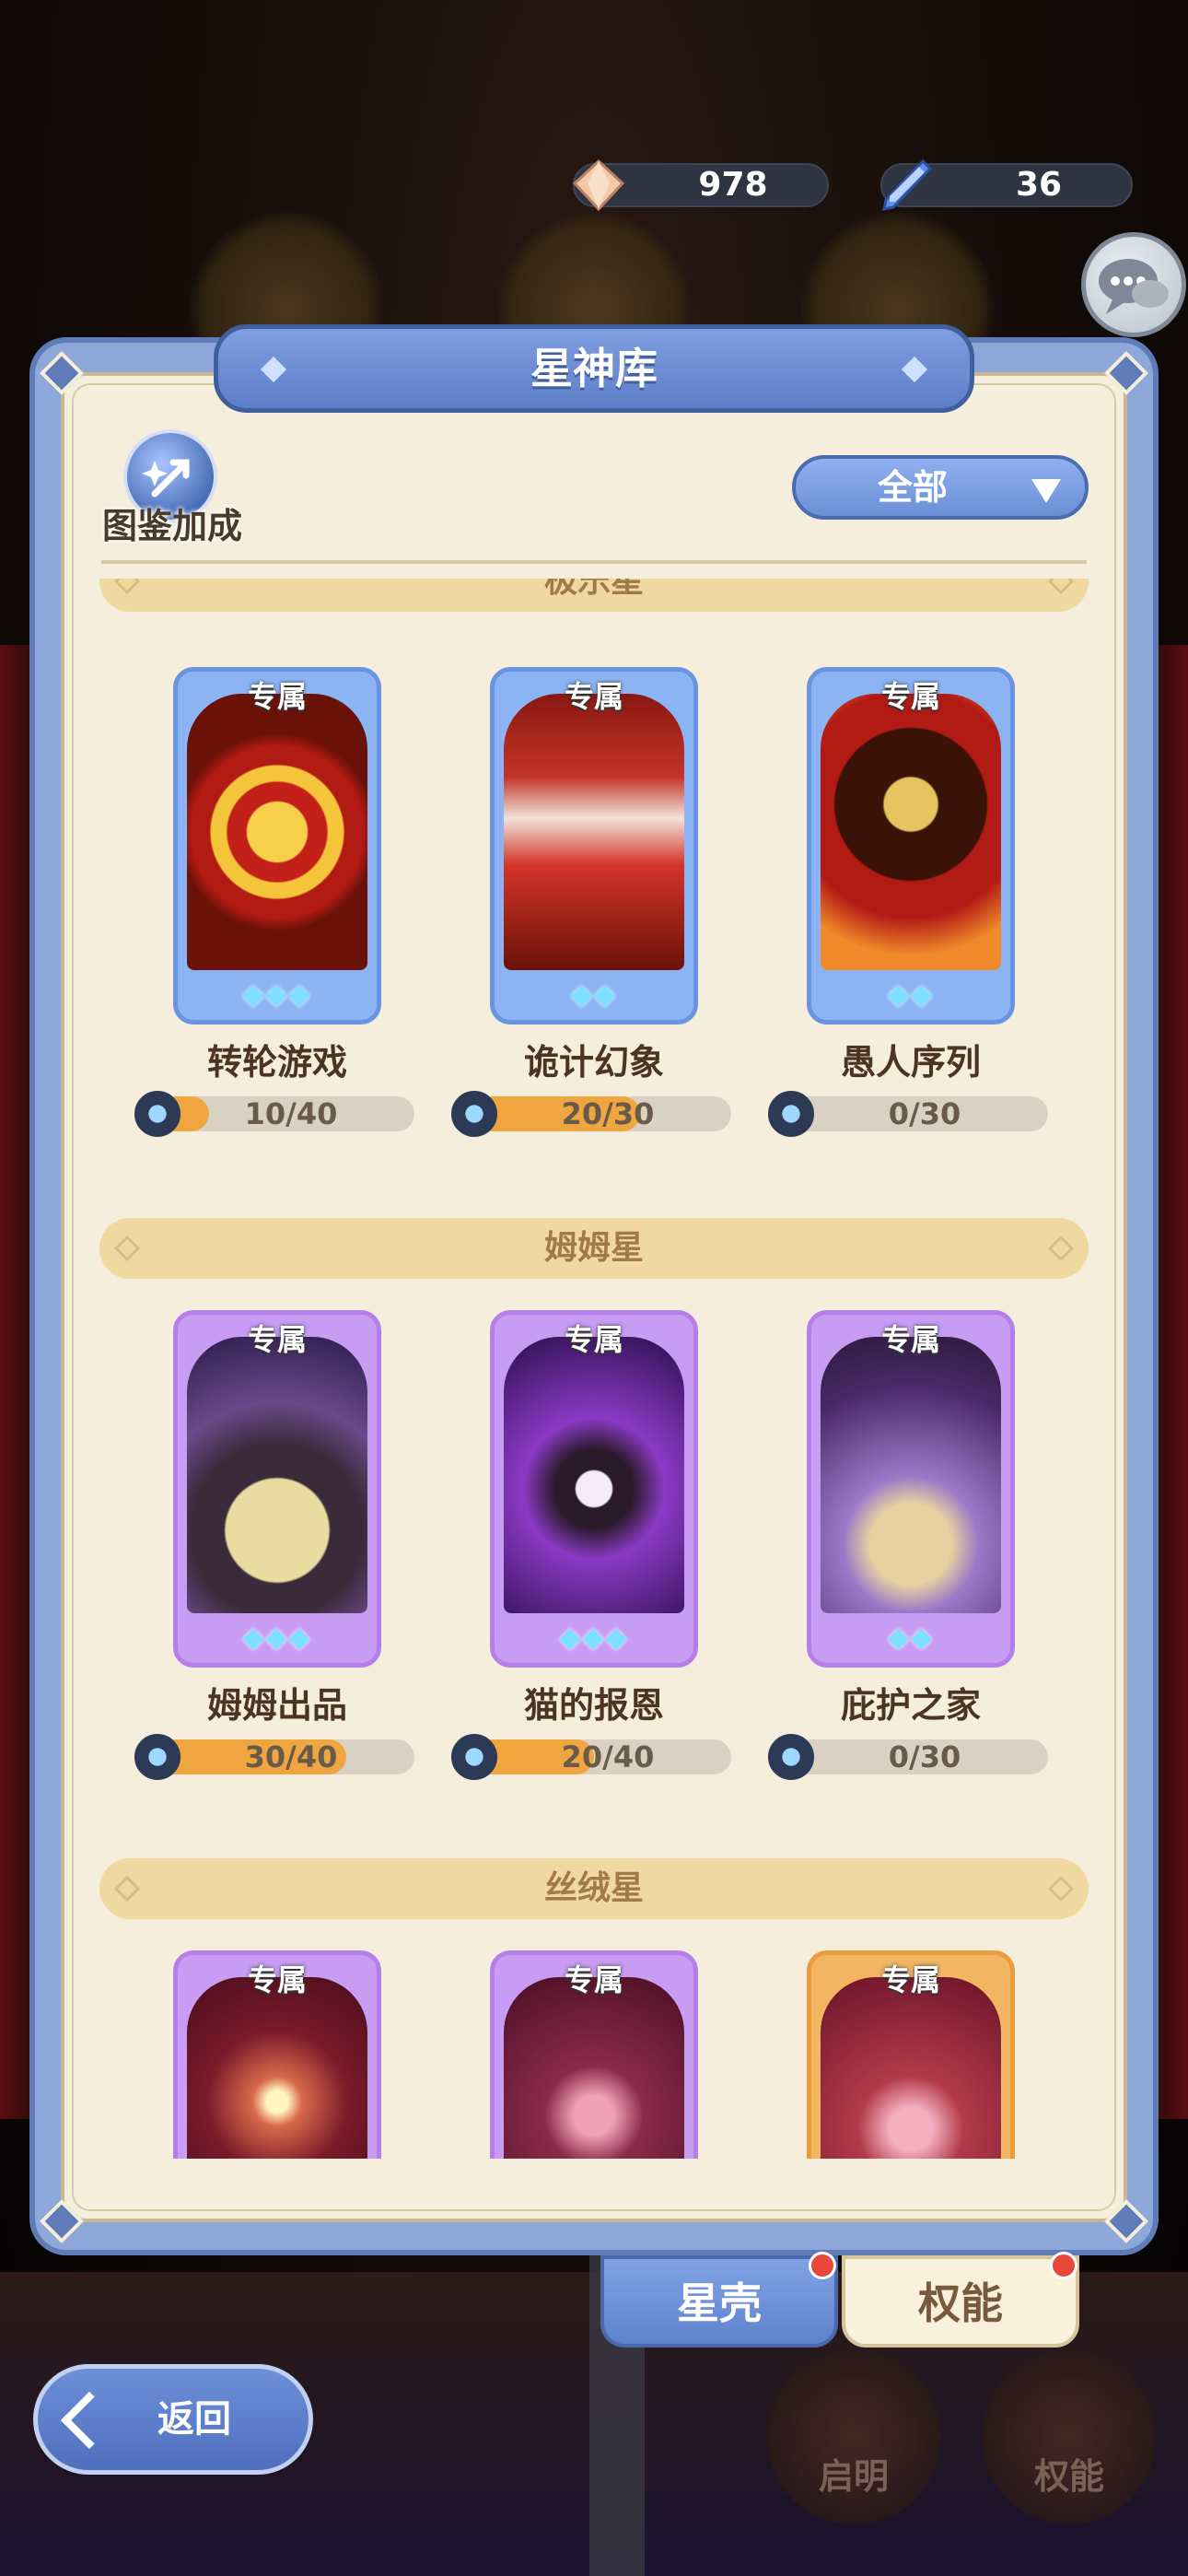 The image size is (1188, 2576). I want to click on progress-text: 30/40, so click(291, 1756).